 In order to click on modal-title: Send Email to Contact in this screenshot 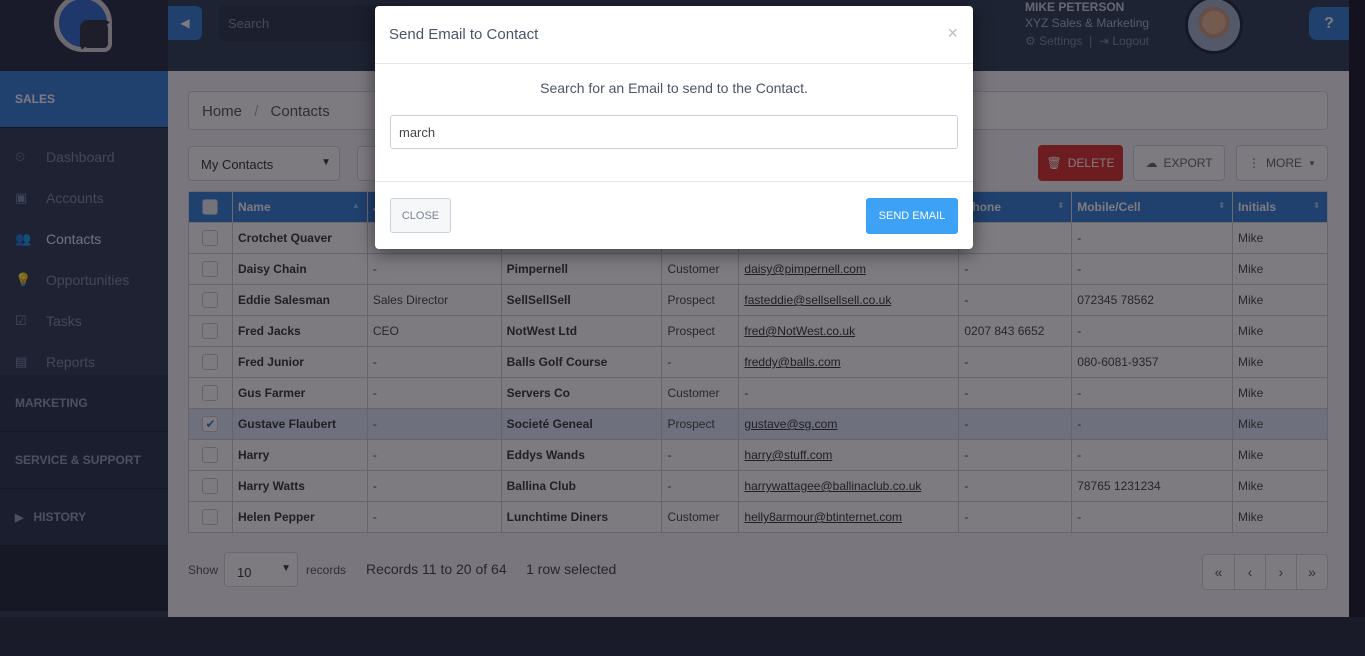, I will do `click(464, 34)`.